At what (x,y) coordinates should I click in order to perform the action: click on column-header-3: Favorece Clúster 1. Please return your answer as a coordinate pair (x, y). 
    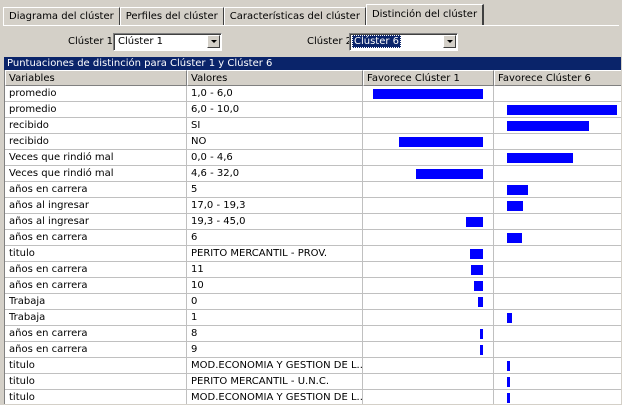
    Looking at the image, I should click on (428, 78).